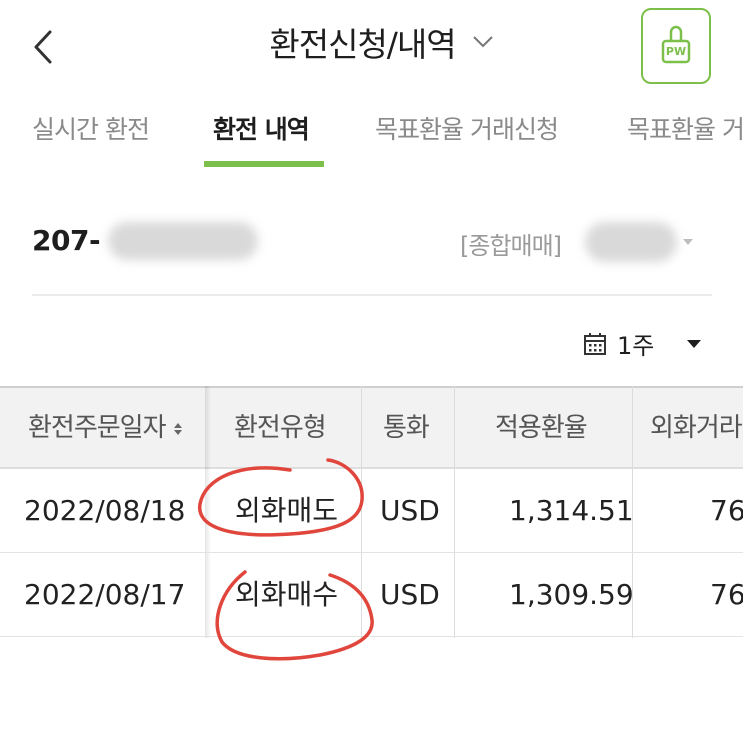  What do you see at coordinates (541, 428) in the screenshot?
I see `column-header-applied-rate: 적용환율` at bounding box center [541, 428].